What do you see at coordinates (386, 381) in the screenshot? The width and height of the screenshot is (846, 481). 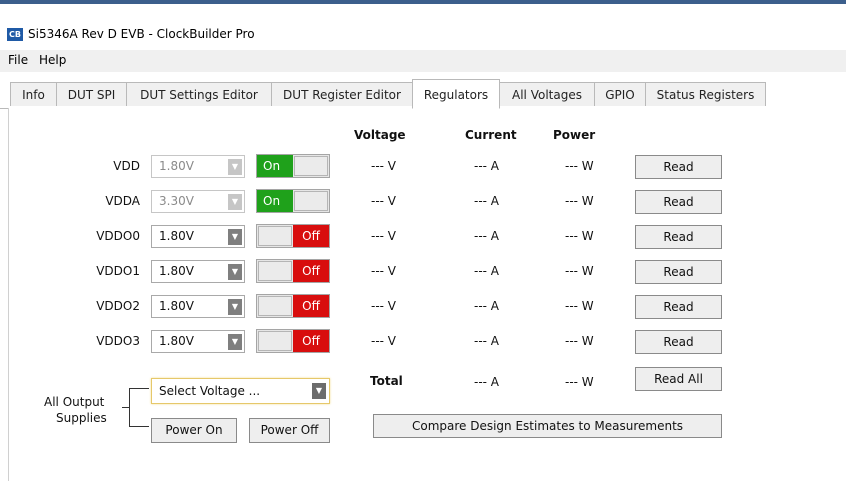 I see `total-label: Total` at bounding box center [386, 381].